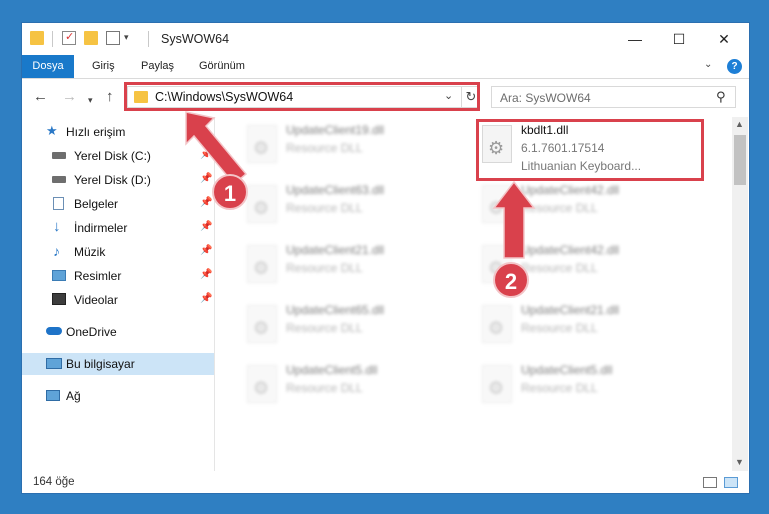 The width and height of the screenshot is (769, 514). I want to click on arrow-2-icon, so click(514, 219).